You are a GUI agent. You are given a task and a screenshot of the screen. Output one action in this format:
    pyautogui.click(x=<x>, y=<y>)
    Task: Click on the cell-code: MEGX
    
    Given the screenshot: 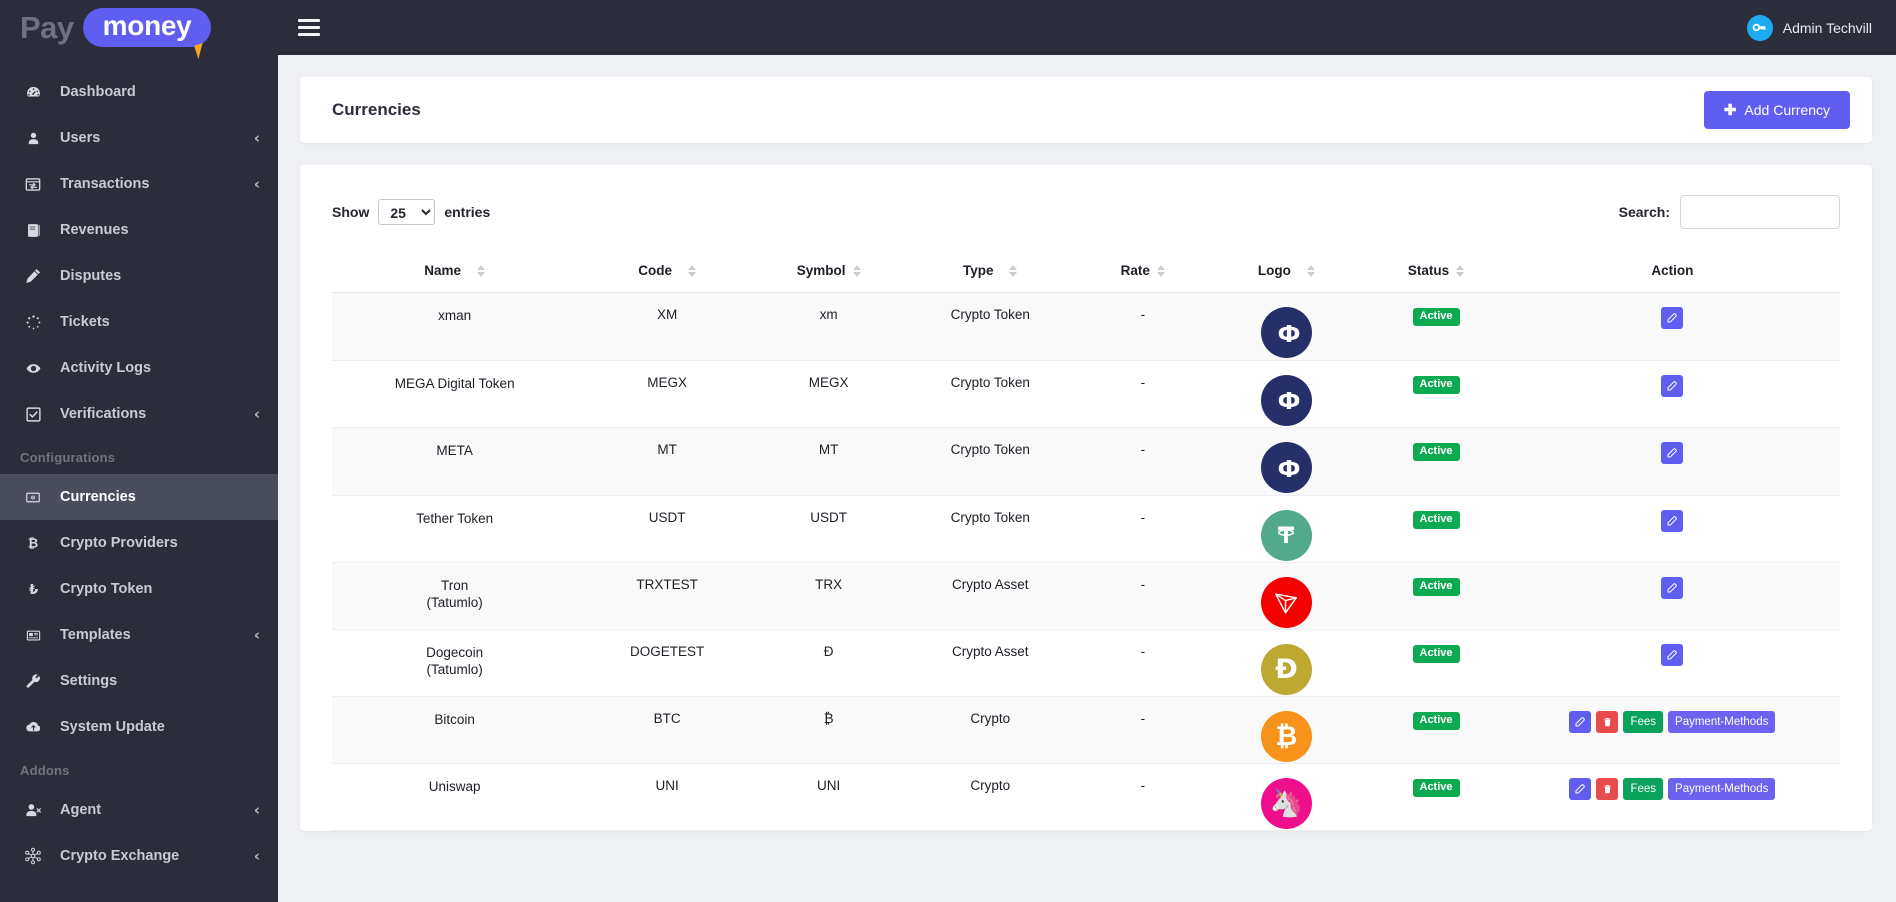 What is the action you would take?
    pyautogui.click(x=667, y=394)
    